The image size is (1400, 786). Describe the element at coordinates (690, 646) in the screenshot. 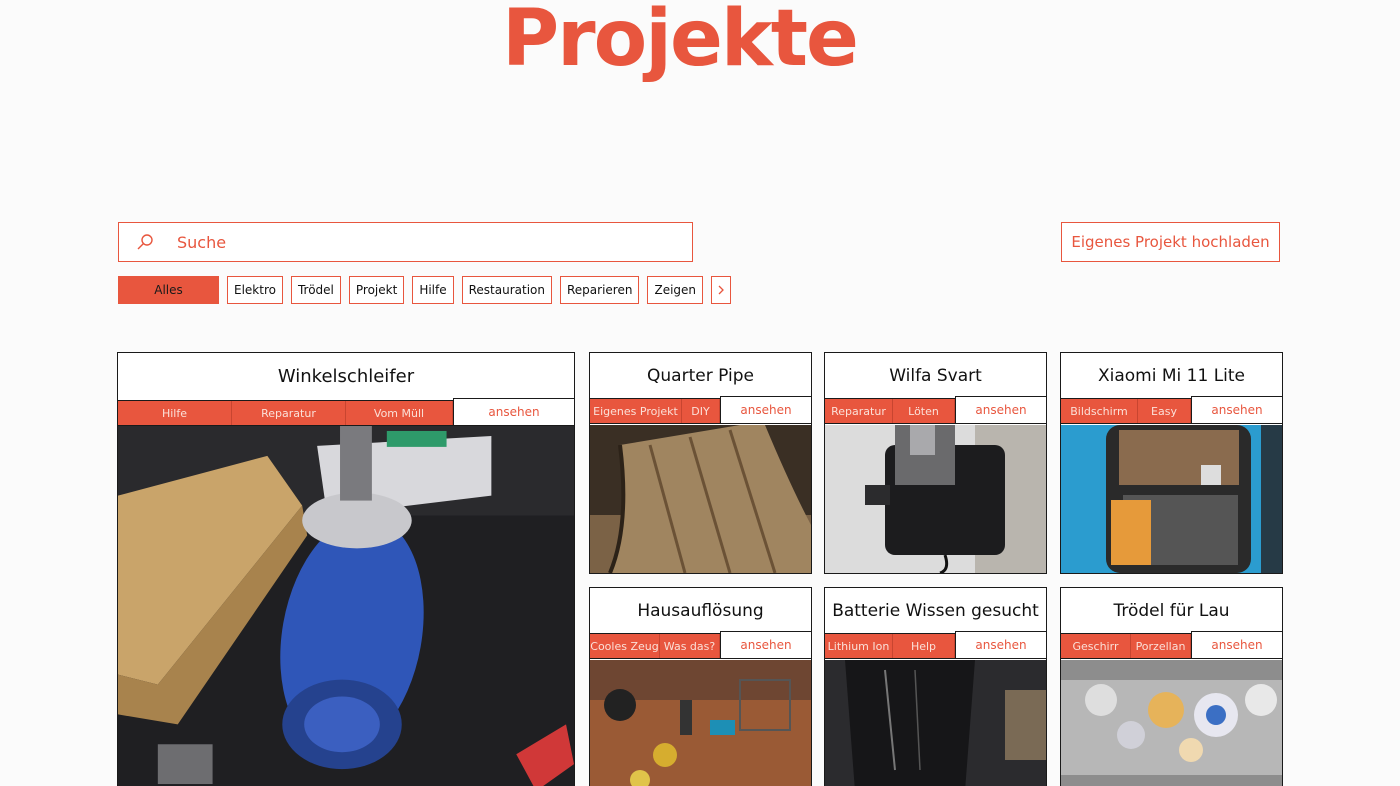

I see `project-tag: Was das?` at that location.